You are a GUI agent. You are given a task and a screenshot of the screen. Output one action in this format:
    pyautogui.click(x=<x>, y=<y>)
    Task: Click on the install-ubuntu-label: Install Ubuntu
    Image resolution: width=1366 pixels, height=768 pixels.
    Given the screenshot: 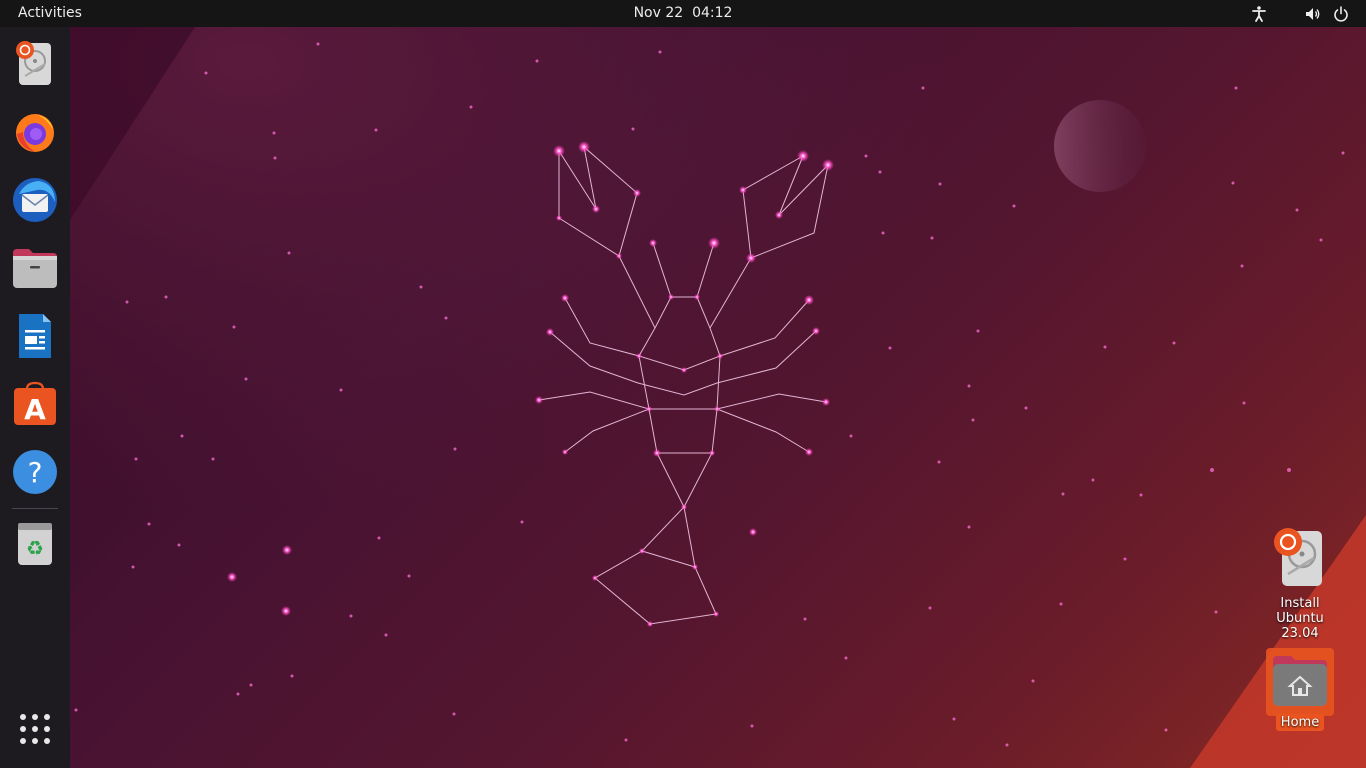 What is the action you would take?
    pyautogui.click(x=1300, y=611)
    